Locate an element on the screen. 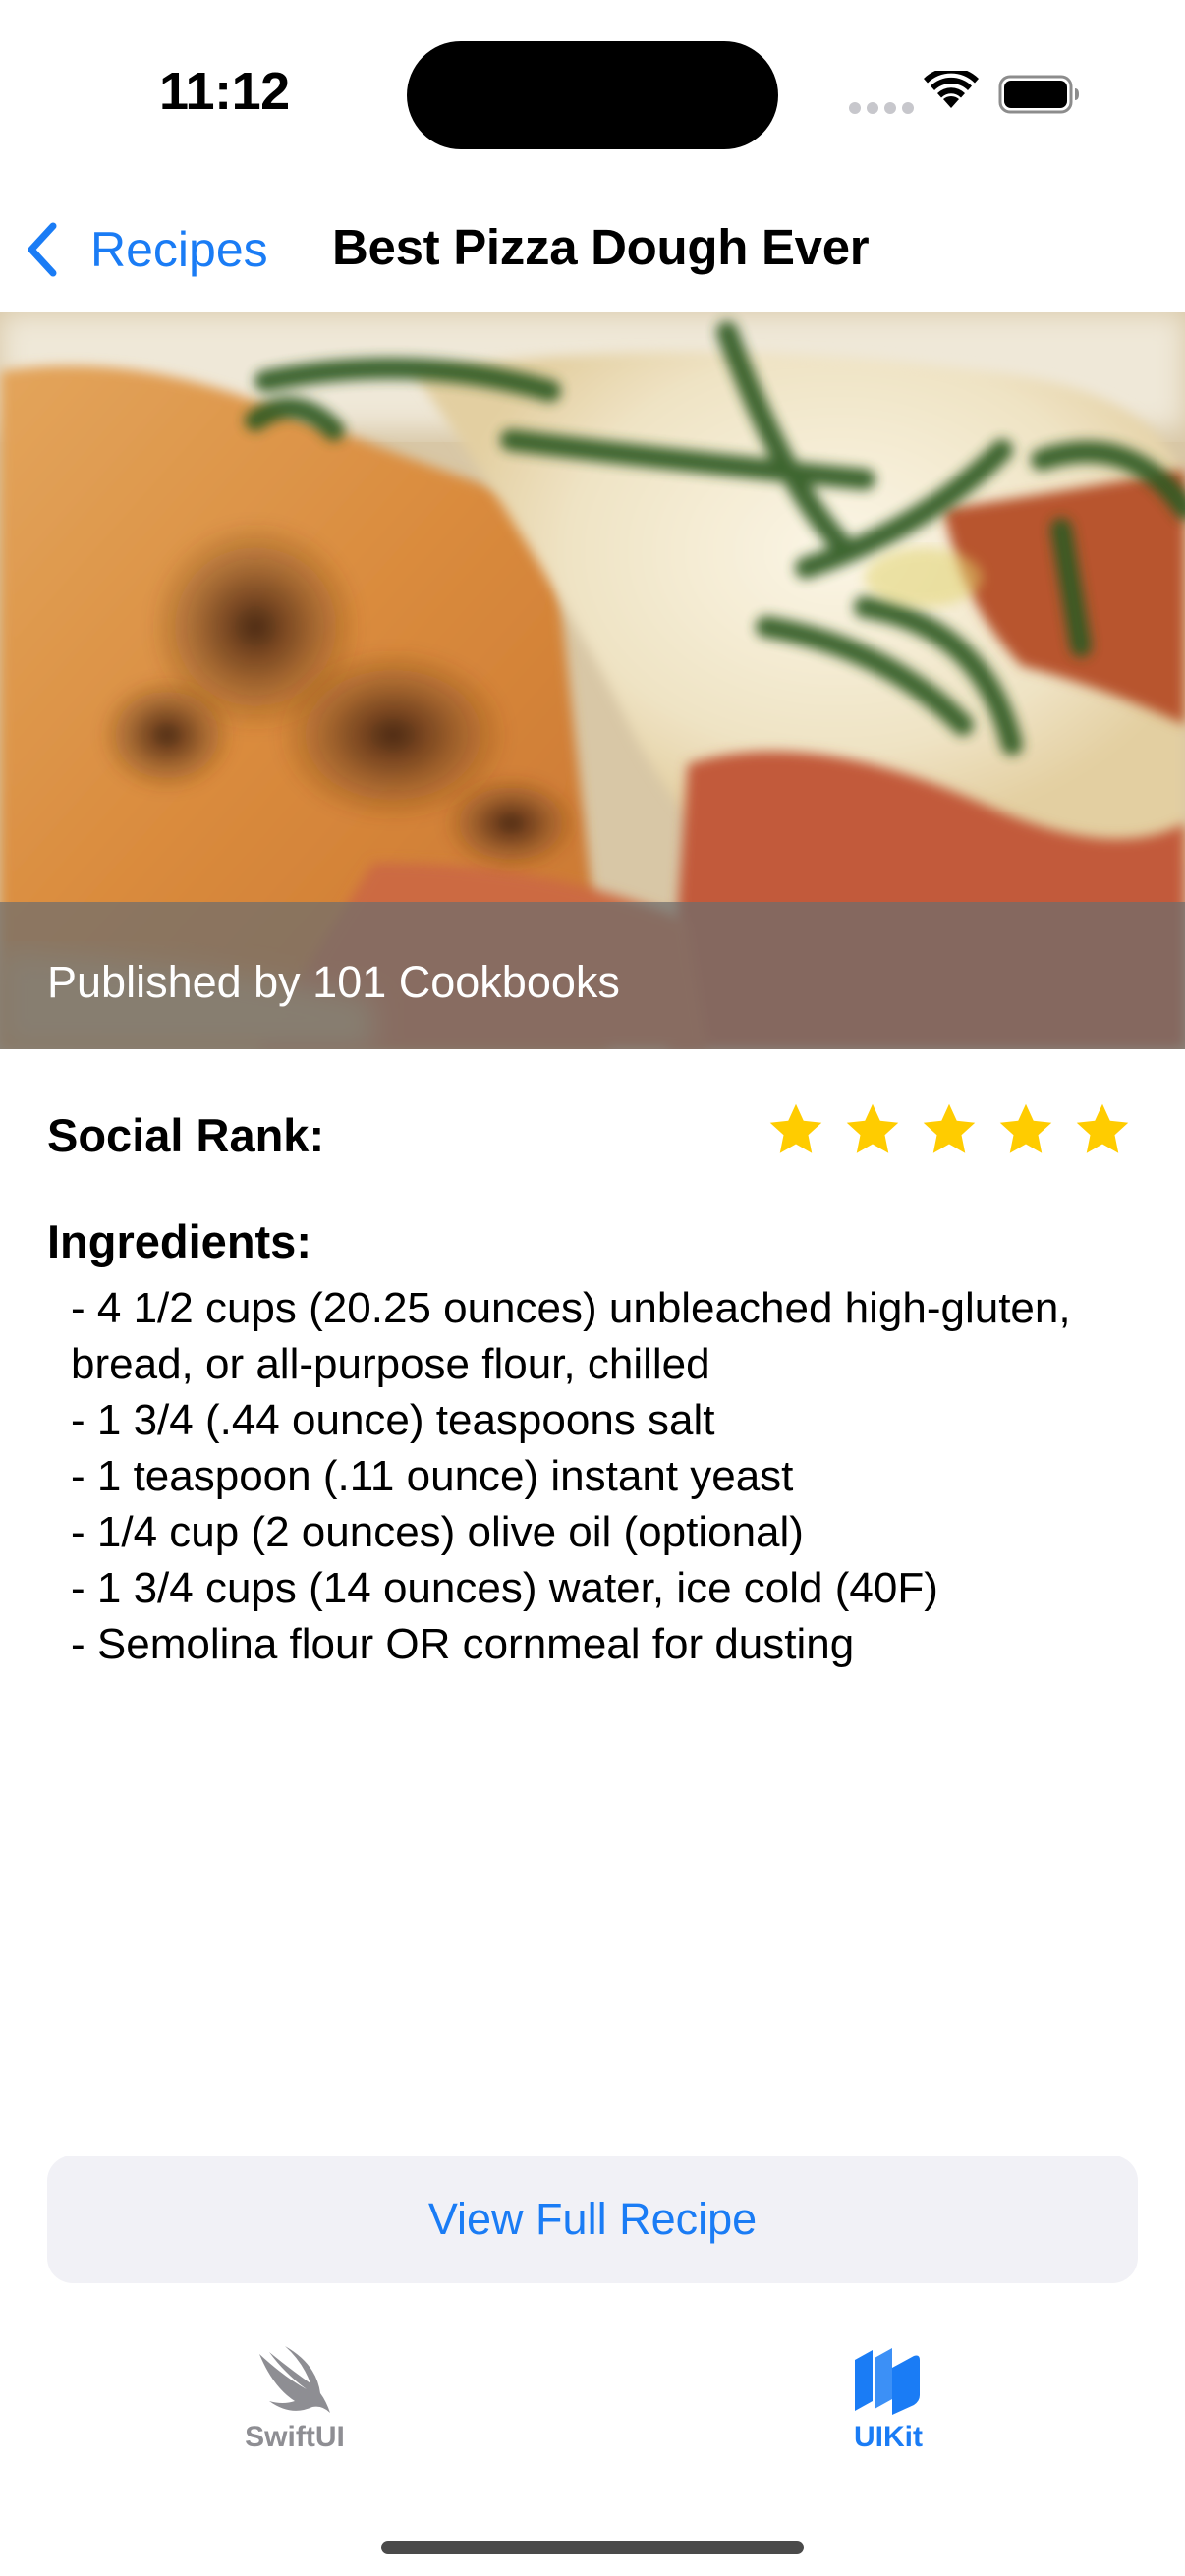 The image size is (1185, 2576). back-button-label: Recipes is located at coordinates (179, 249).